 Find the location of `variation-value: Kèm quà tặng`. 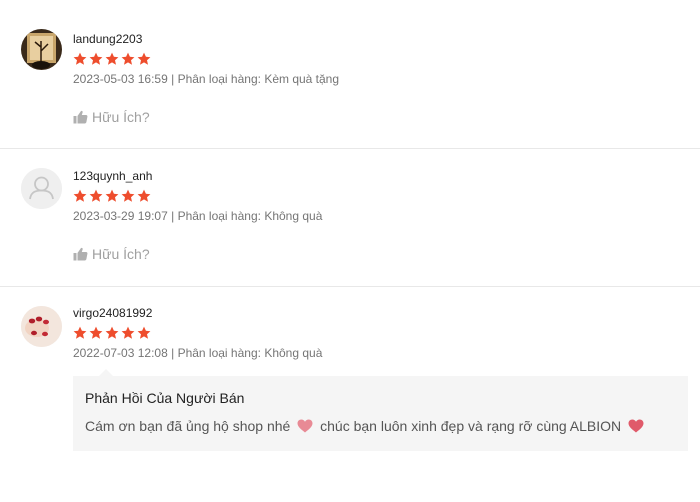

variation-value: Kèm quà tặng is located at coordinates (302, 79).